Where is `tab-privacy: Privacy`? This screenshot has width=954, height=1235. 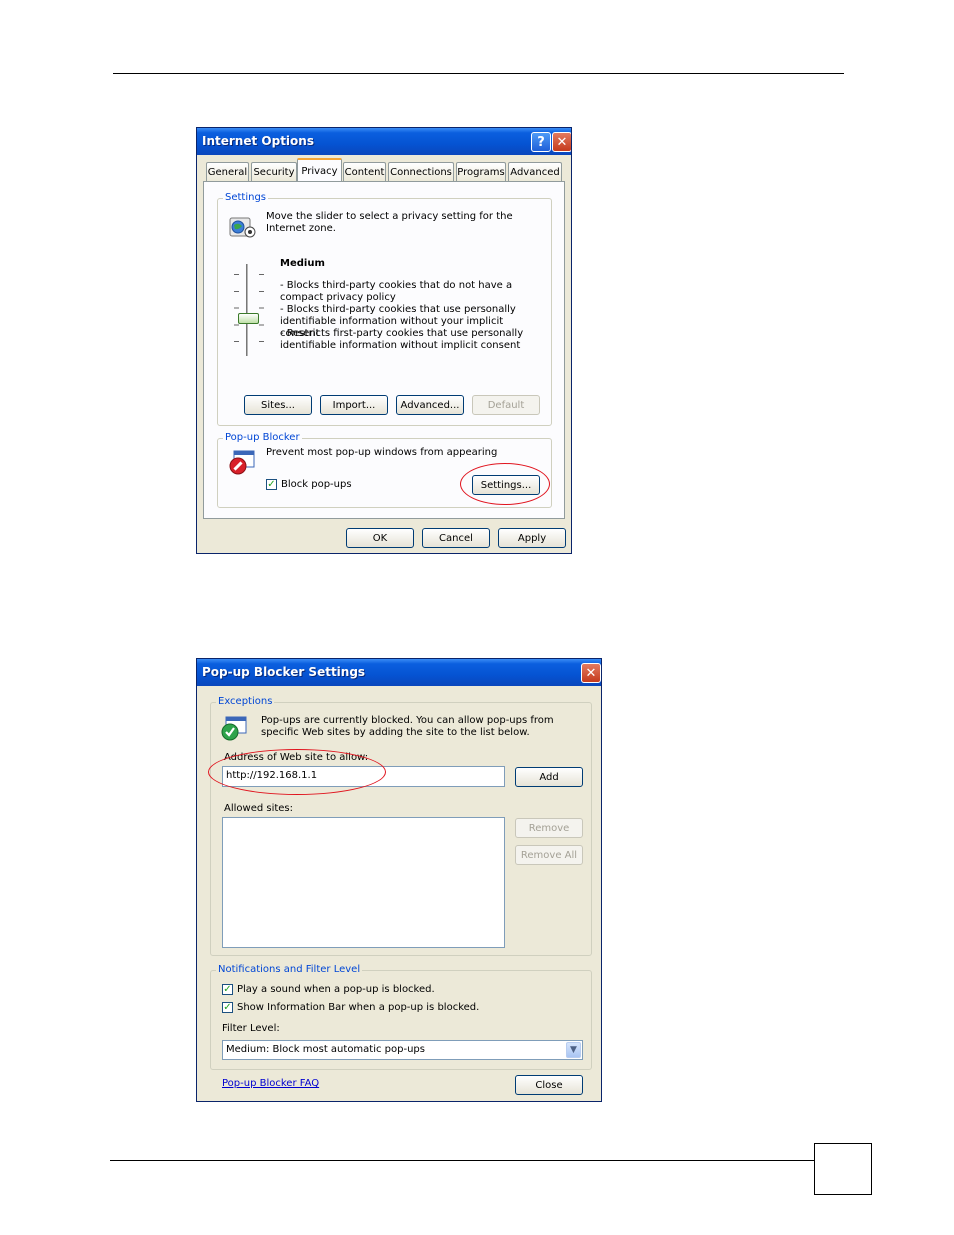
tab-privacy: Privacy is located at coordinates (319, 170).